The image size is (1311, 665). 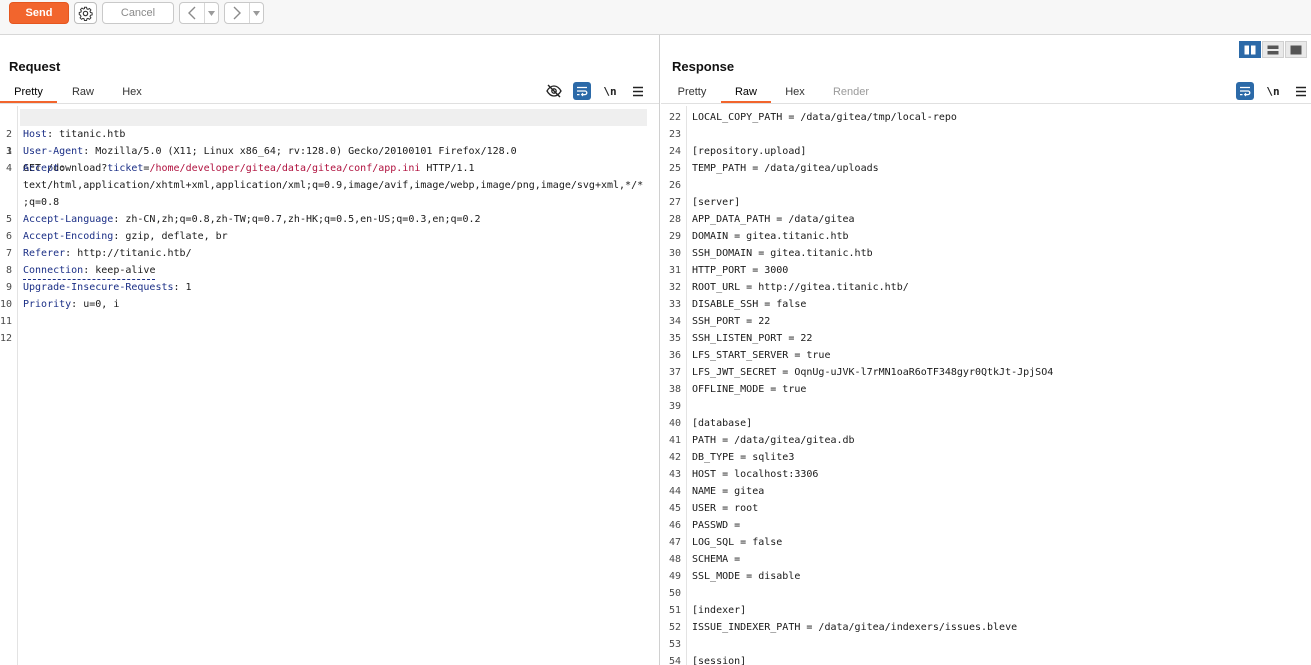 What do you see at coordinates (986, 644) in the screenshot?
I see `response-line: 53` at bounding box center [986, 644].